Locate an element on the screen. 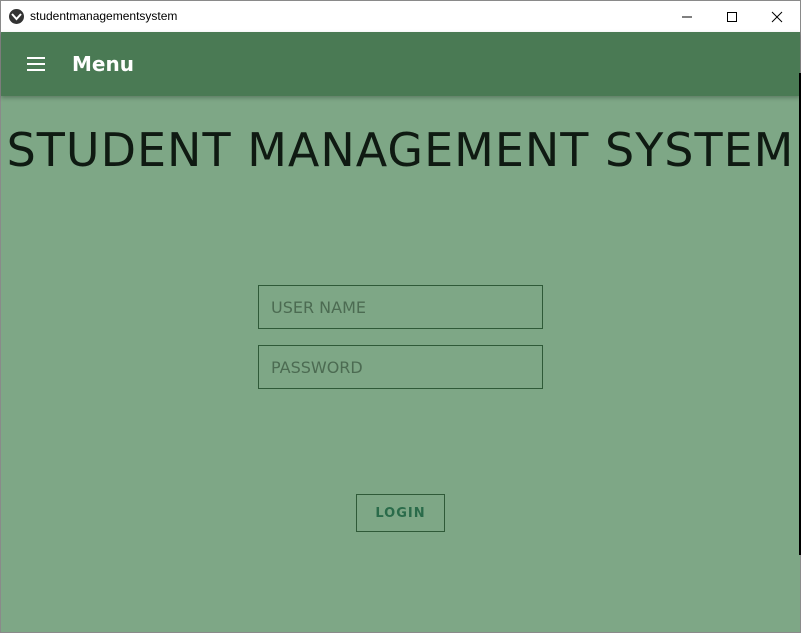 The image size is (801, 633). page-title: STUDENT MANAGEMENT SYSTEM is located at coordinates (400, 150).